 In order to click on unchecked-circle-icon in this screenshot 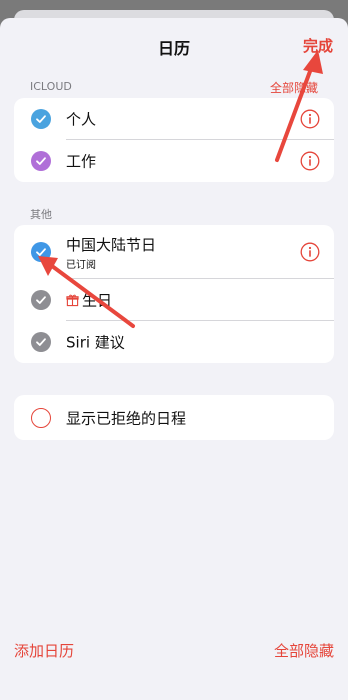, I will do `click(41, 417)`.